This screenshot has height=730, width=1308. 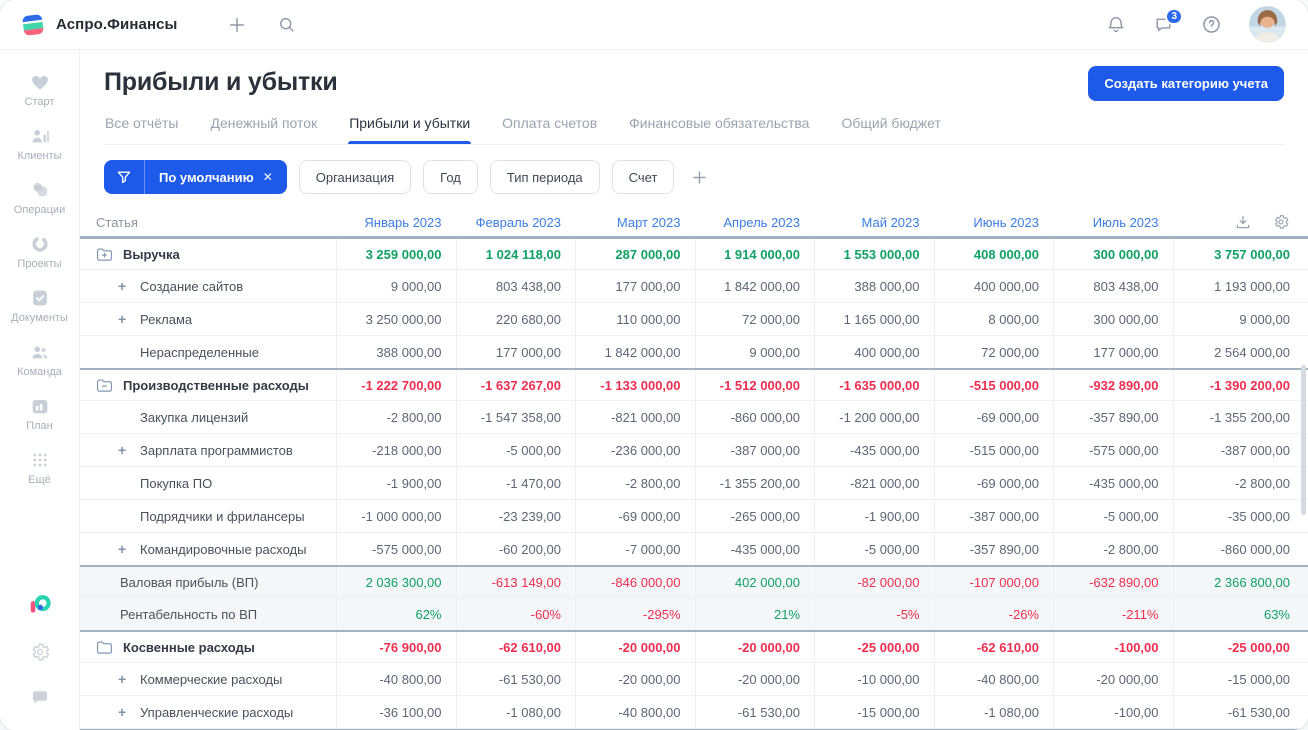 I want to click on active-filter-pill: По умолчанию ✕, so click(x=195, y=177).